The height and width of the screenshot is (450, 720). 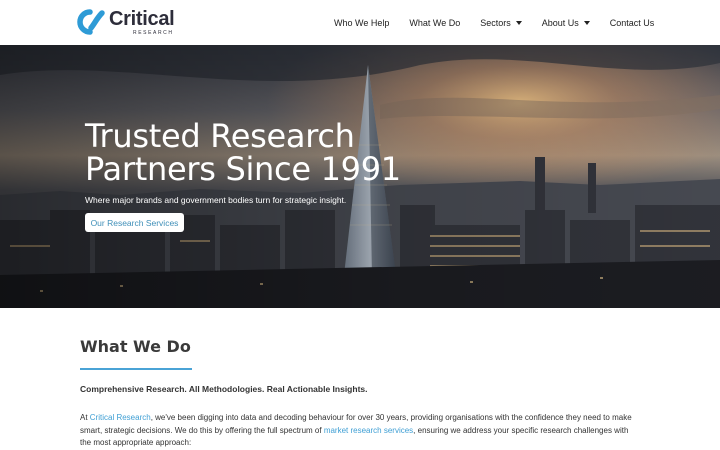 What do you see at coordinates (220, 136) in the screenshot?
I see `hero-title-line: Trusted Research` at bounding box center [220, 136].